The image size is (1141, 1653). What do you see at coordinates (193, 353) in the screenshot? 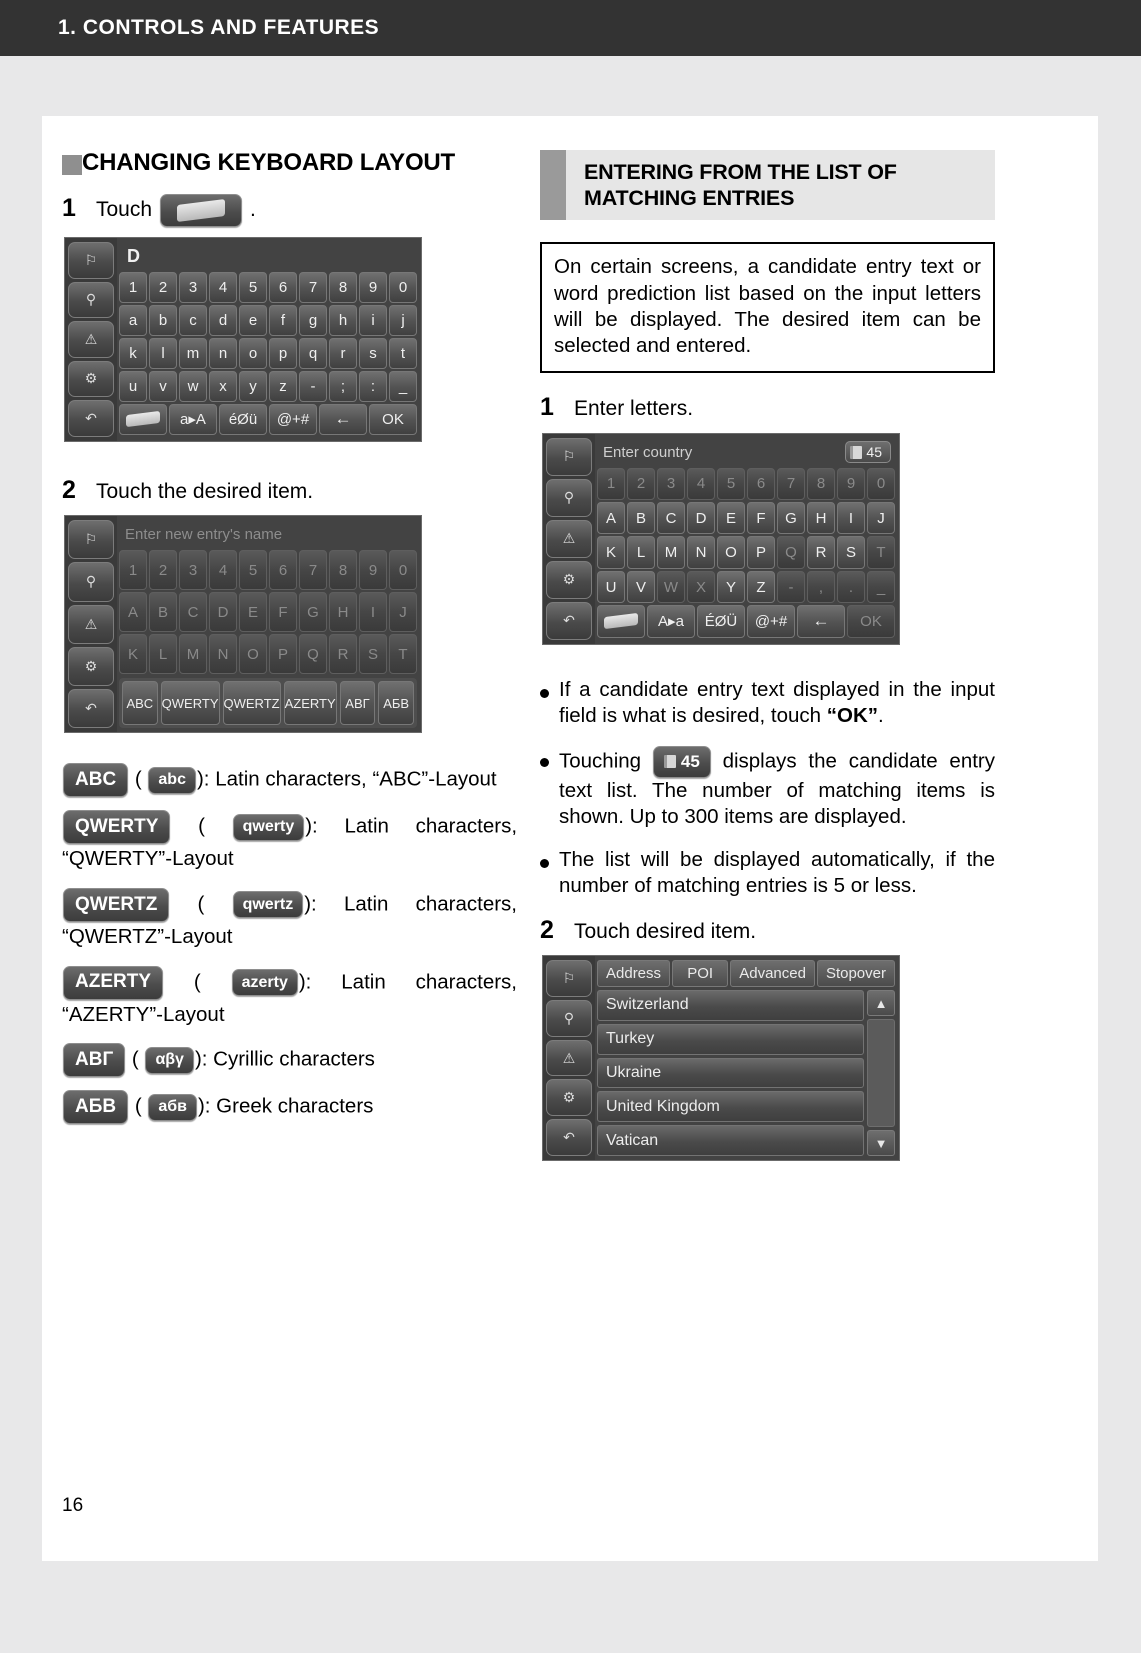
I see `key: m` at bounding box center [193, 353].